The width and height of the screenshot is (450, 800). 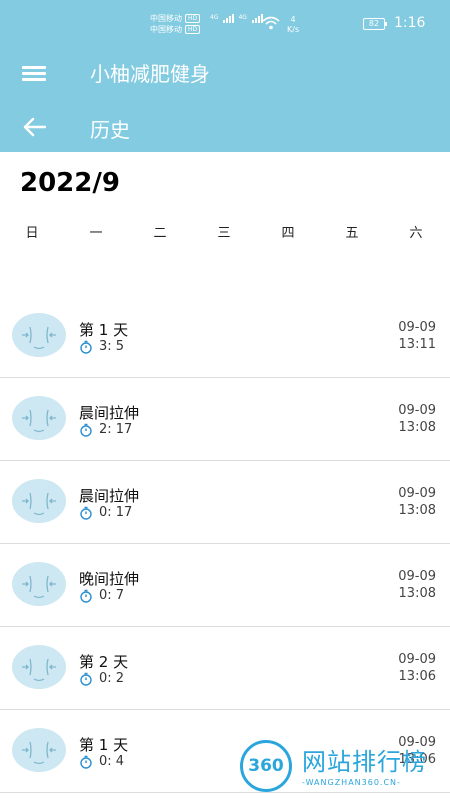 What do you see at coordinates (193, 29) in the screenshot?
I see `hd-badge-2: HD` at bounding box center [193, 29].